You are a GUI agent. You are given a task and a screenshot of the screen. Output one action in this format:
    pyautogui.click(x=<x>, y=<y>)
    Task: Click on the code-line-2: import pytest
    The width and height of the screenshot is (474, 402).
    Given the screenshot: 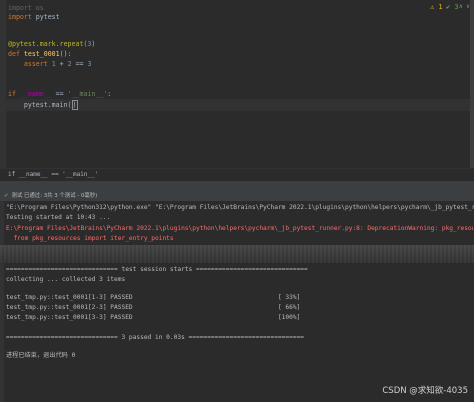 What is the action you would take?
    pyautogui.click(x=34, y=17)
    